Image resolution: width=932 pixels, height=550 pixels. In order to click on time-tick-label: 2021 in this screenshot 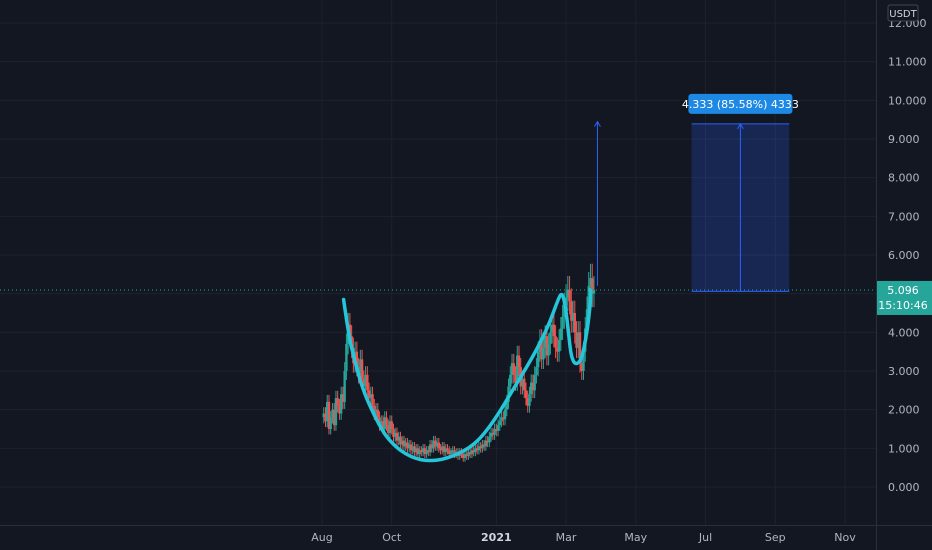, I will do `click(496, 537)`.